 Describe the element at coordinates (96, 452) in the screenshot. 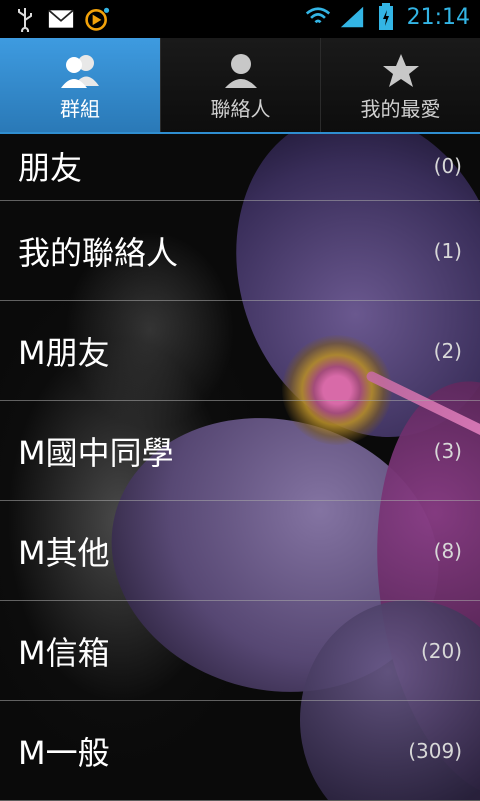

I see `group-name: M國中同學` at that location.